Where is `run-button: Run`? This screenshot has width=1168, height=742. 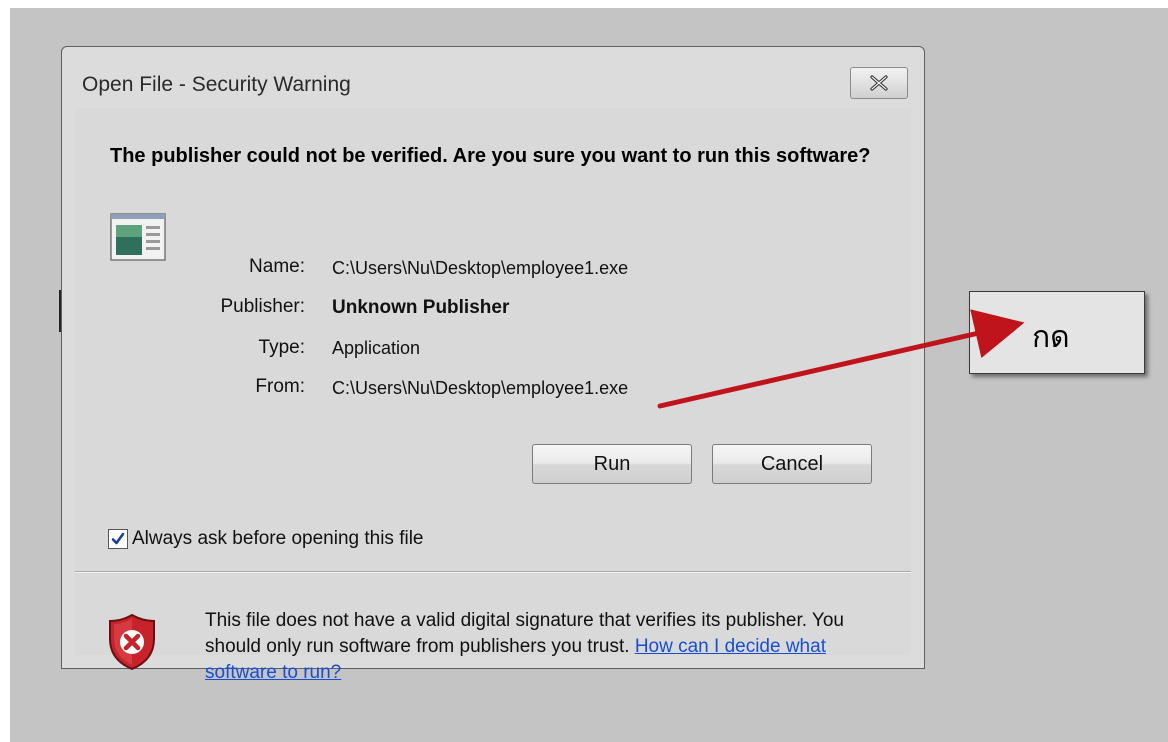 run-button: Run is located at coordinates (612, 464).